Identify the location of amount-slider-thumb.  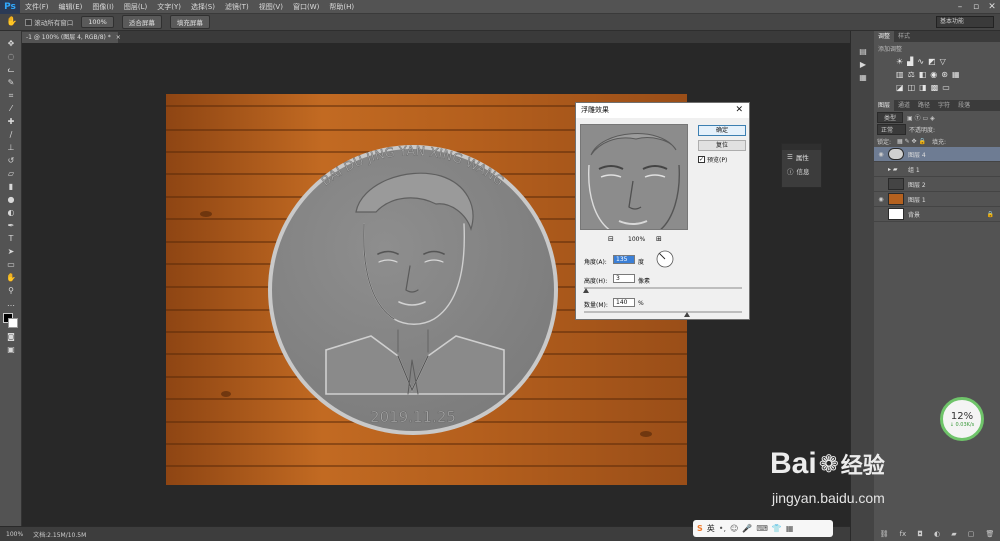
(686, 314).